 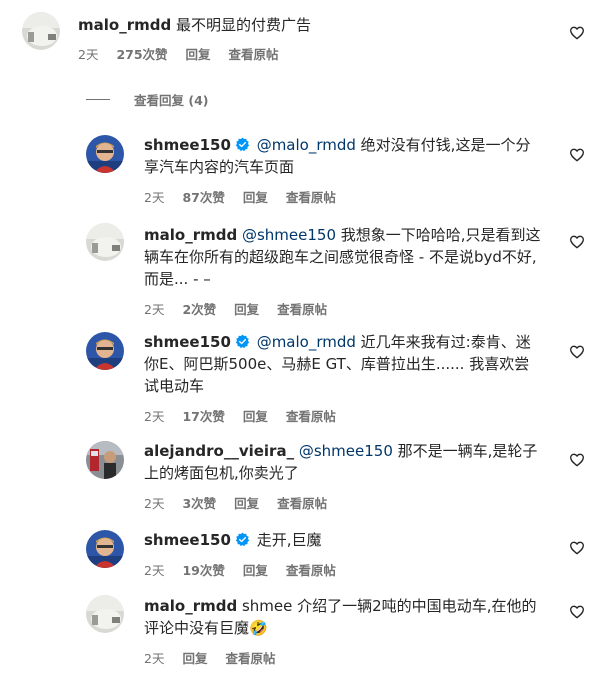 I want to click on like-count: 275次赞, so click(x=141, y=54).